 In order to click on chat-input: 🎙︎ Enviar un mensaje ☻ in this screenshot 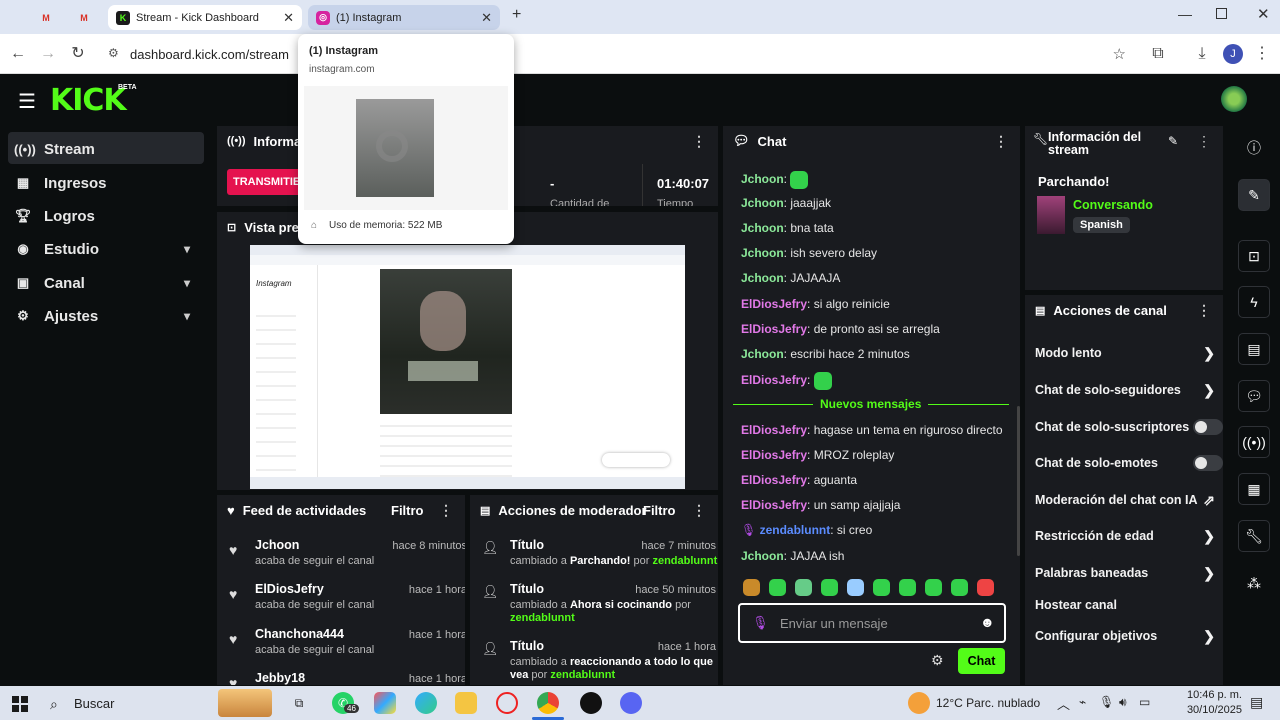, I will do `click(872, 623)`.